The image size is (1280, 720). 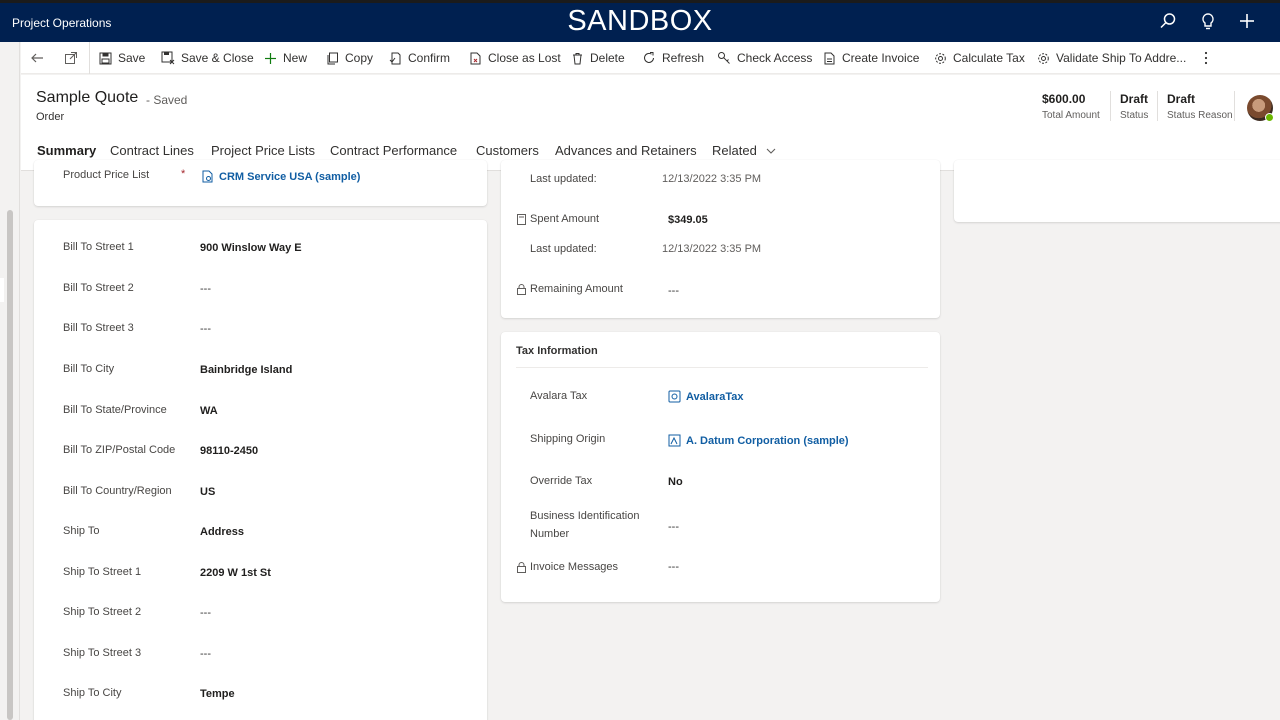 I want to click on bill-to-street-2-label: Bill To Street 2, so click(x=98, y=288).